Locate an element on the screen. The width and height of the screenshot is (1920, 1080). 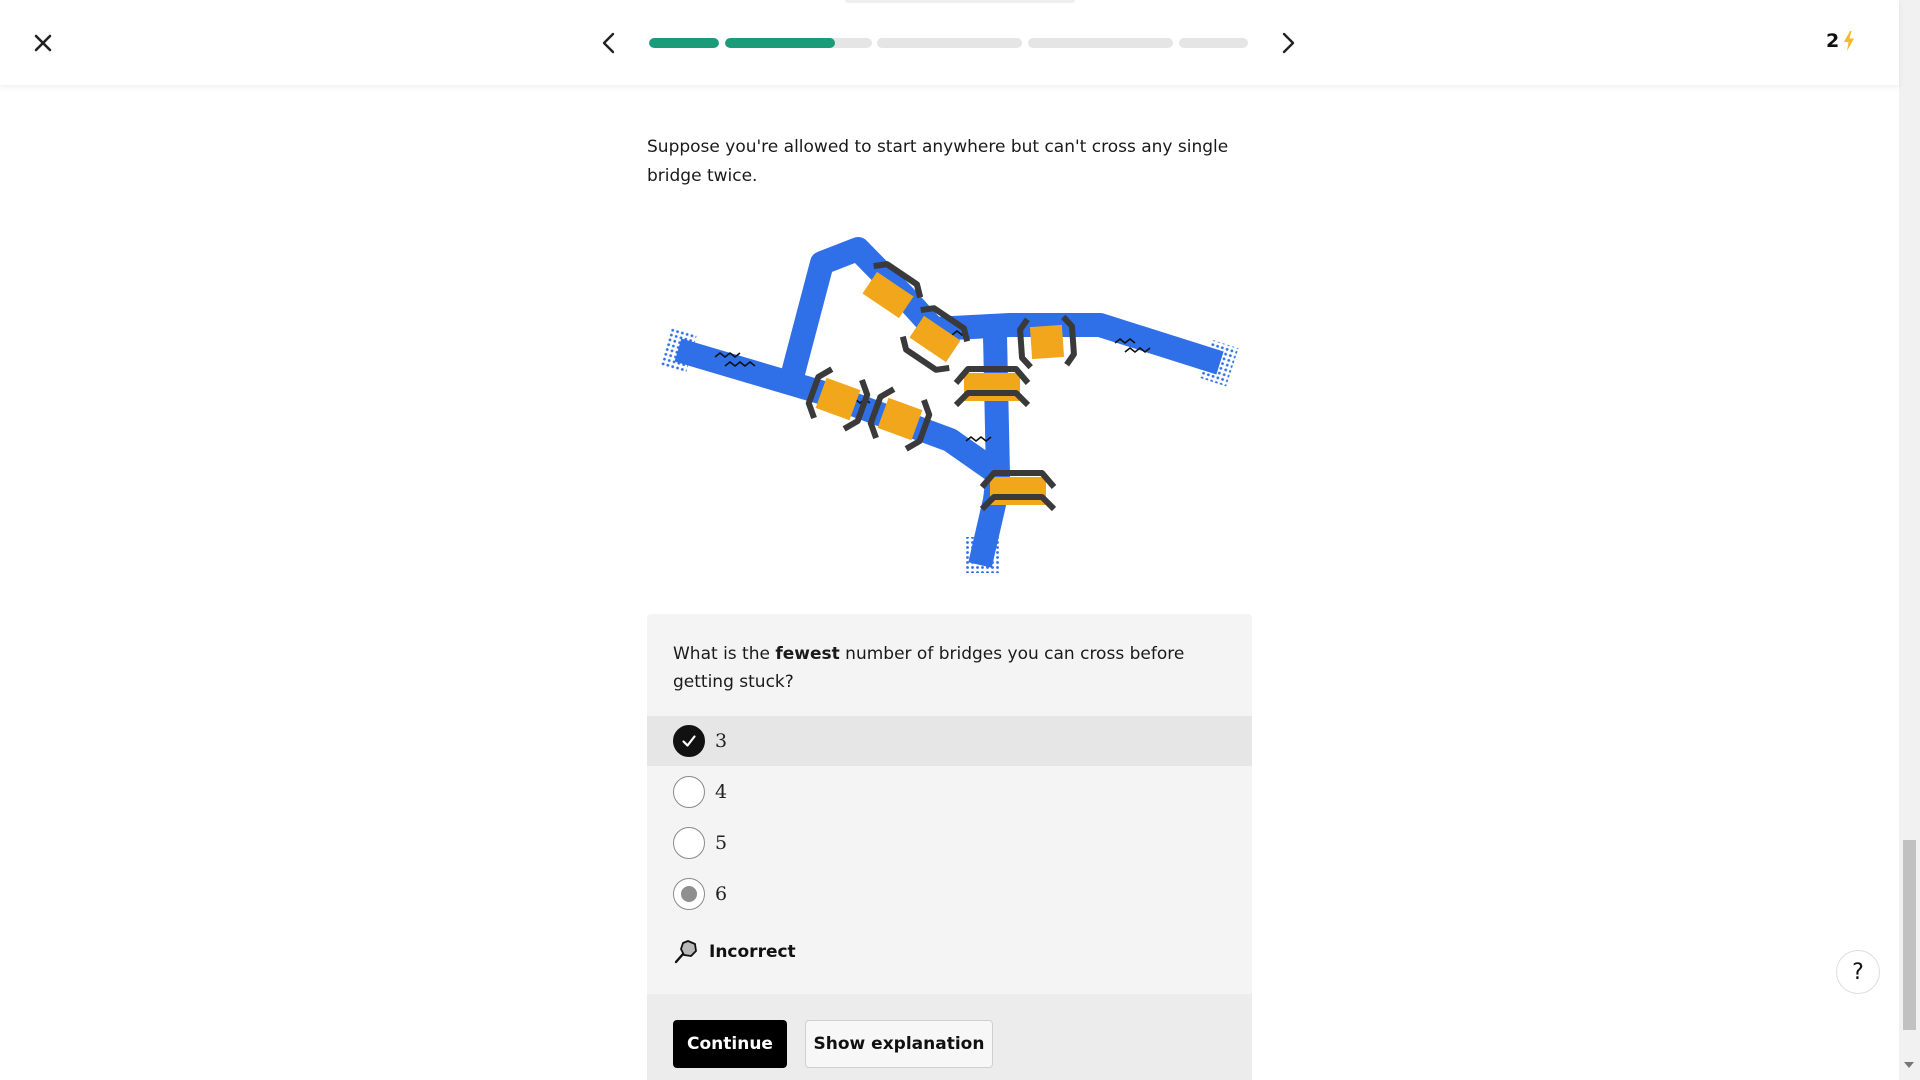
show-explanation-button: Show explanation is located at coordinates (899, 1044).